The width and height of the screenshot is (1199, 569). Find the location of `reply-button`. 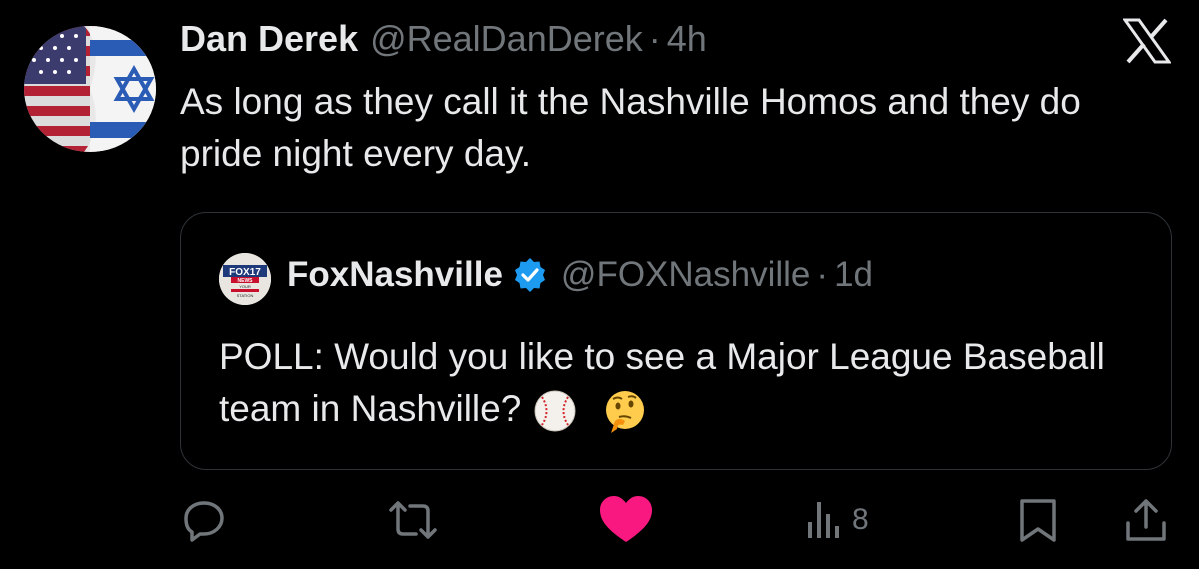

reply-button is located at coordinates (204, 520).